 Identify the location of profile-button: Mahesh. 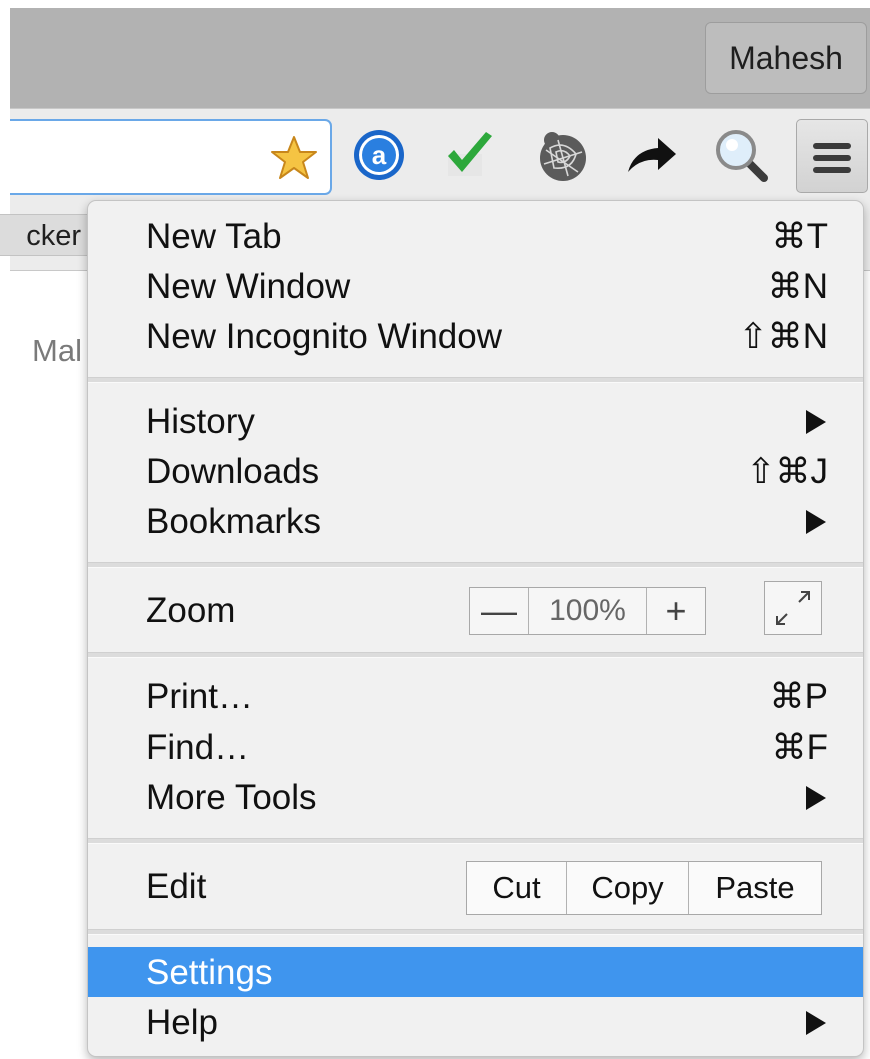
(786, 58).